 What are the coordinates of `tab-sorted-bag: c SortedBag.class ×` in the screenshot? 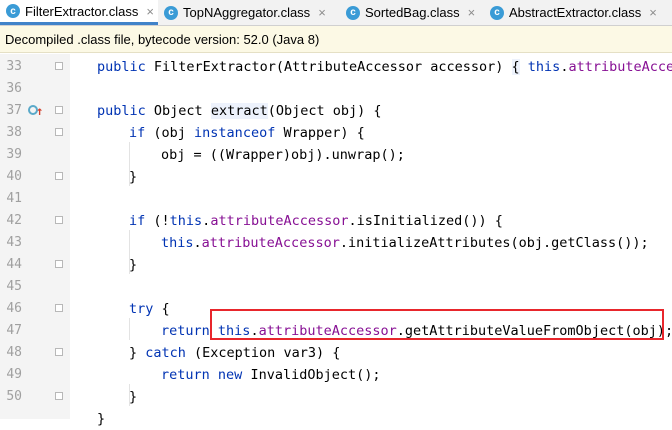 It's located at (410, 12).